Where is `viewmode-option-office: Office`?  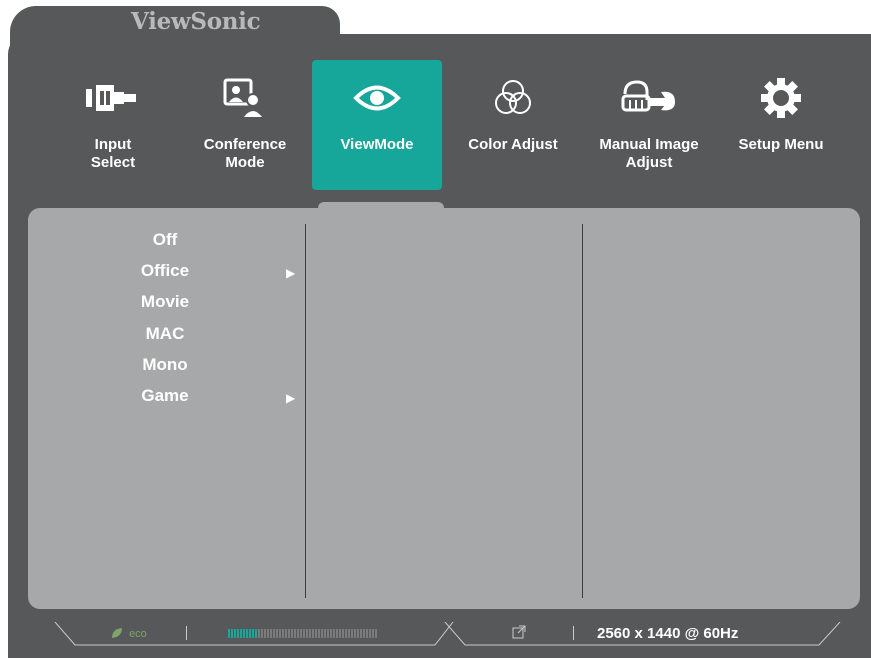 viewmode-option-office: Office is located at coordinates (165, 271).